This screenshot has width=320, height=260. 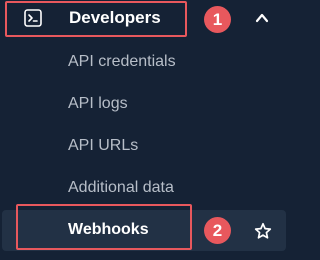 I want to click on menu-item-developers-label: Developers, so click(x=115, y=17).